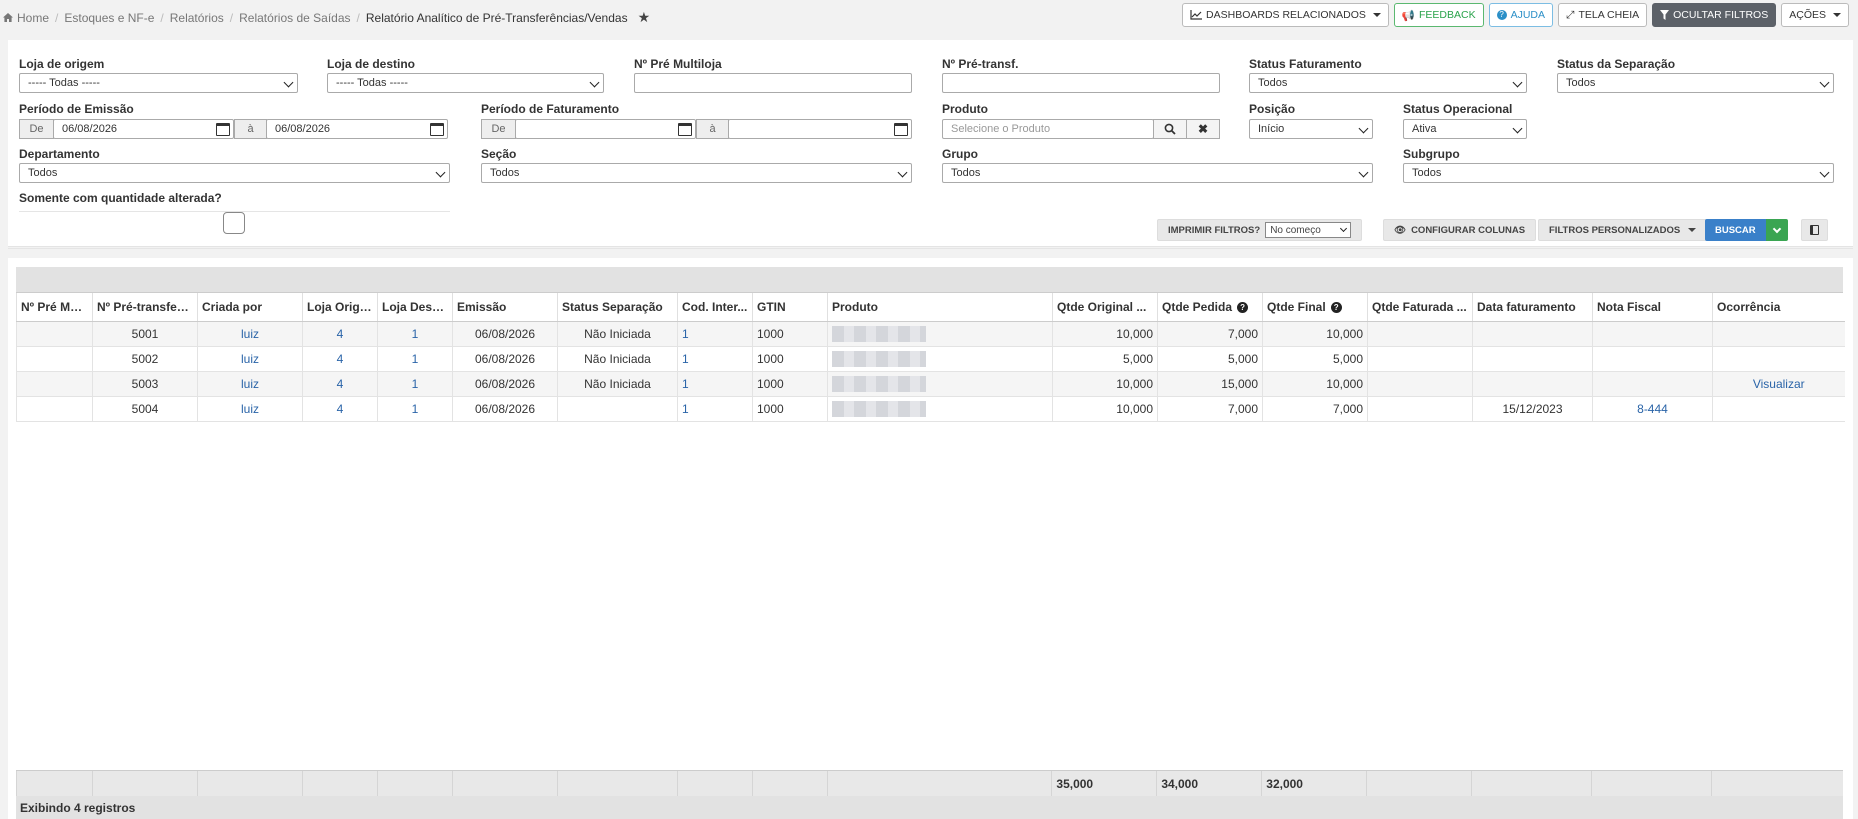  Describe the element at coordinates (1081, 83) in the screenshot. I see `pre-transf-input` at that location.